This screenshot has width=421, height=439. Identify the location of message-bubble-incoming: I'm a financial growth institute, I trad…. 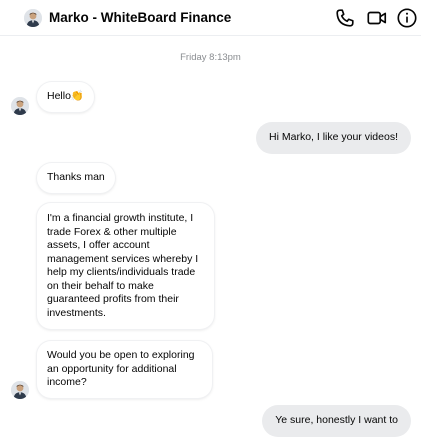
(125, 266).